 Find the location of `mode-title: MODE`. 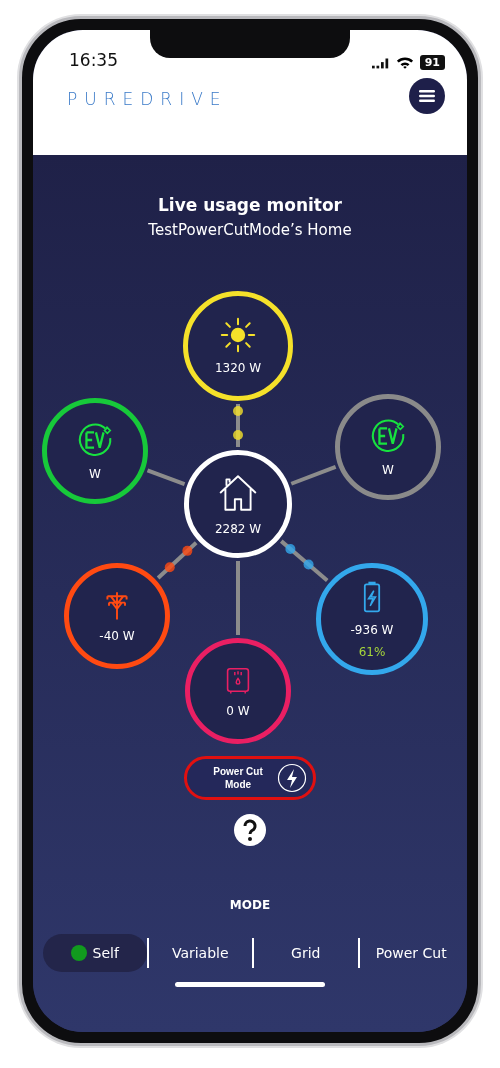

mode-title: MODE is located at coordinates (250, 905).